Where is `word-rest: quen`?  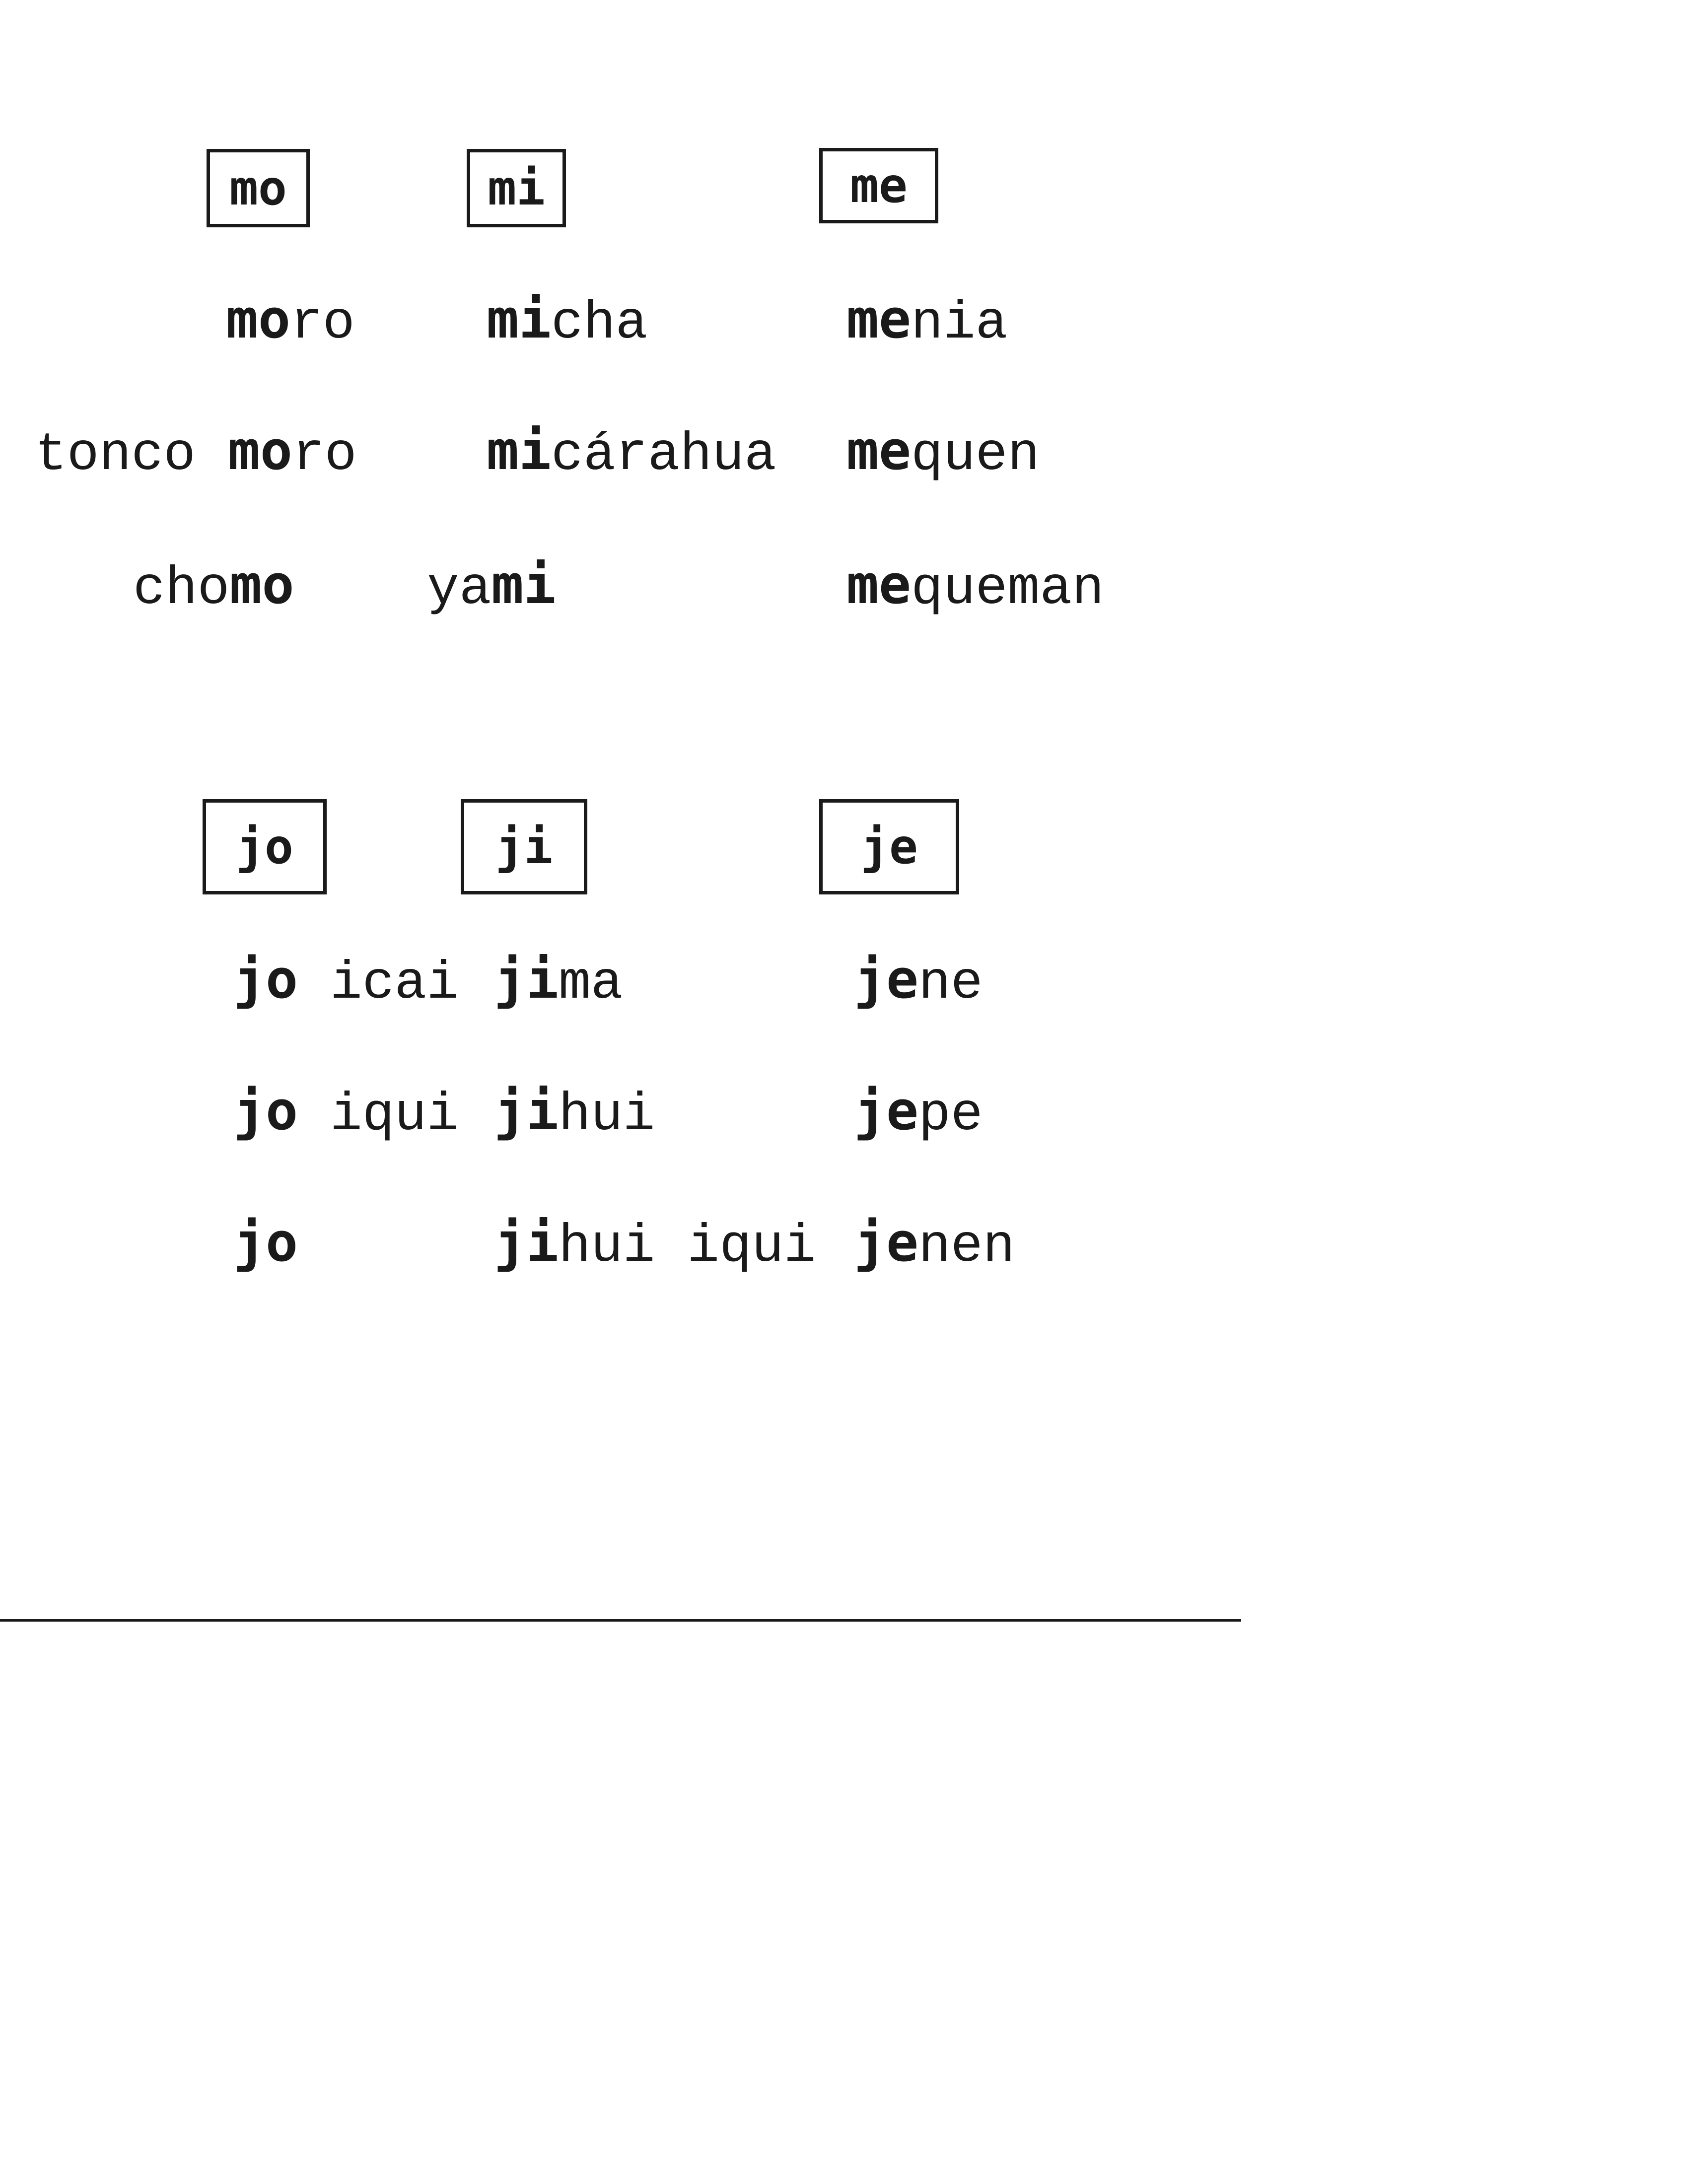
word-rest: quen is located at coordinates (975, 455).